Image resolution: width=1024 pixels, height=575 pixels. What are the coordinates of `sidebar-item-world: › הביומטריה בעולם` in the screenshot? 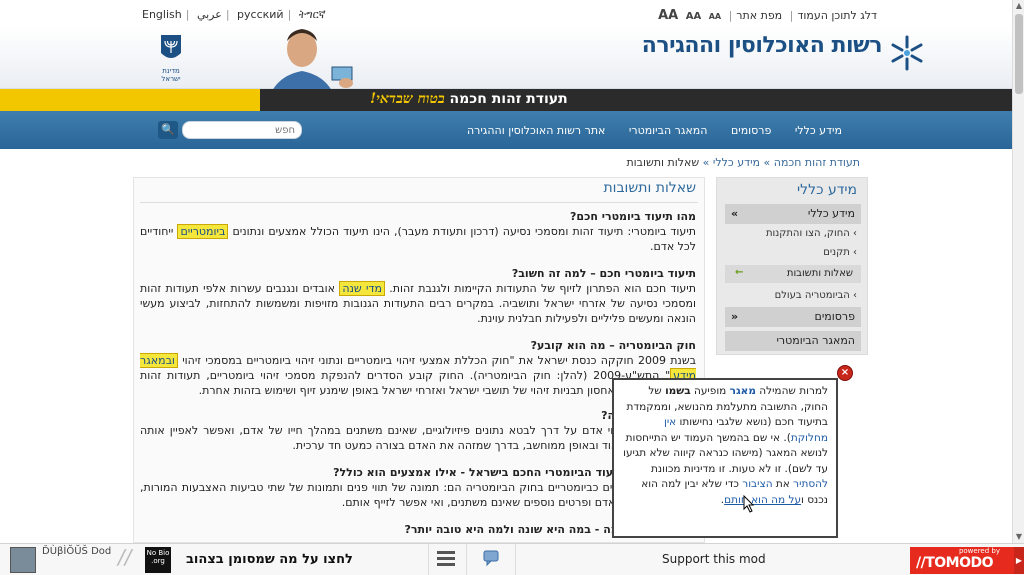 It's located at (816, 295).